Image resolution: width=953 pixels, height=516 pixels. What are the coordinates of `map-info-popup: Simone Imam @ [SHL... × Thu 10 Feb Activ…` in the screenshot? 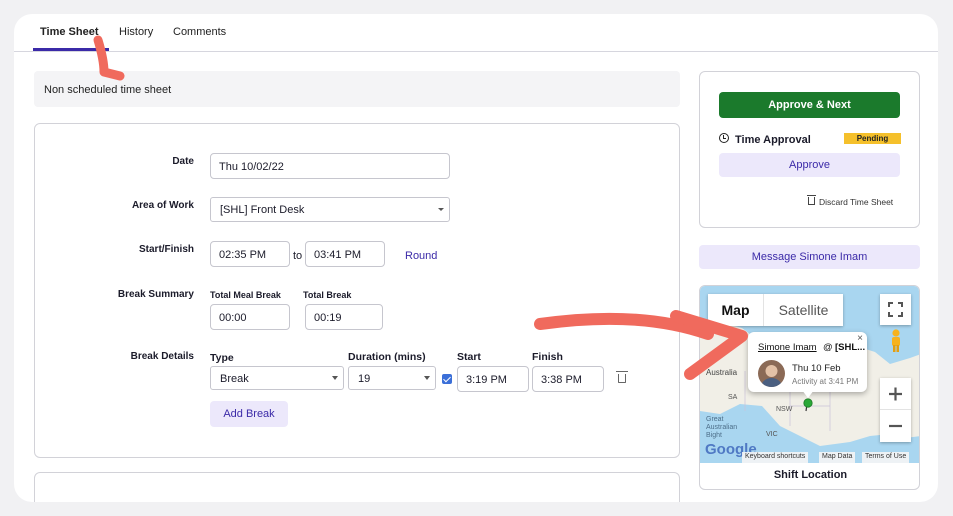 It's located at (807, 362).